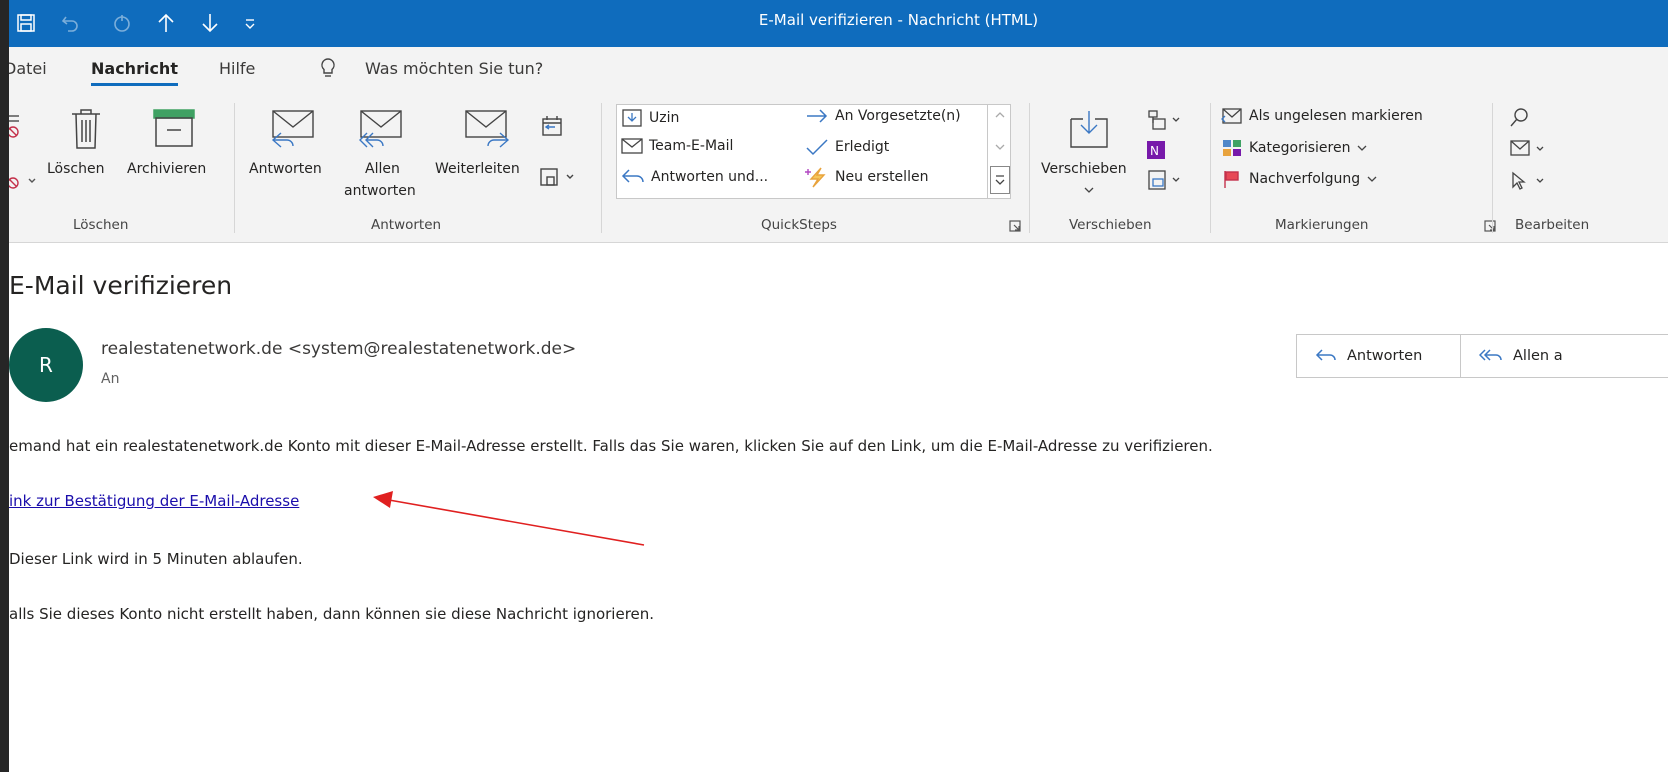 This screenshot has width=1668, height=772. Describe the element at coordinates (156, 559) in the screenshot. I see `body-paragraph: Dieser Link wird in 5 Minuten ablaufen.` at that location.